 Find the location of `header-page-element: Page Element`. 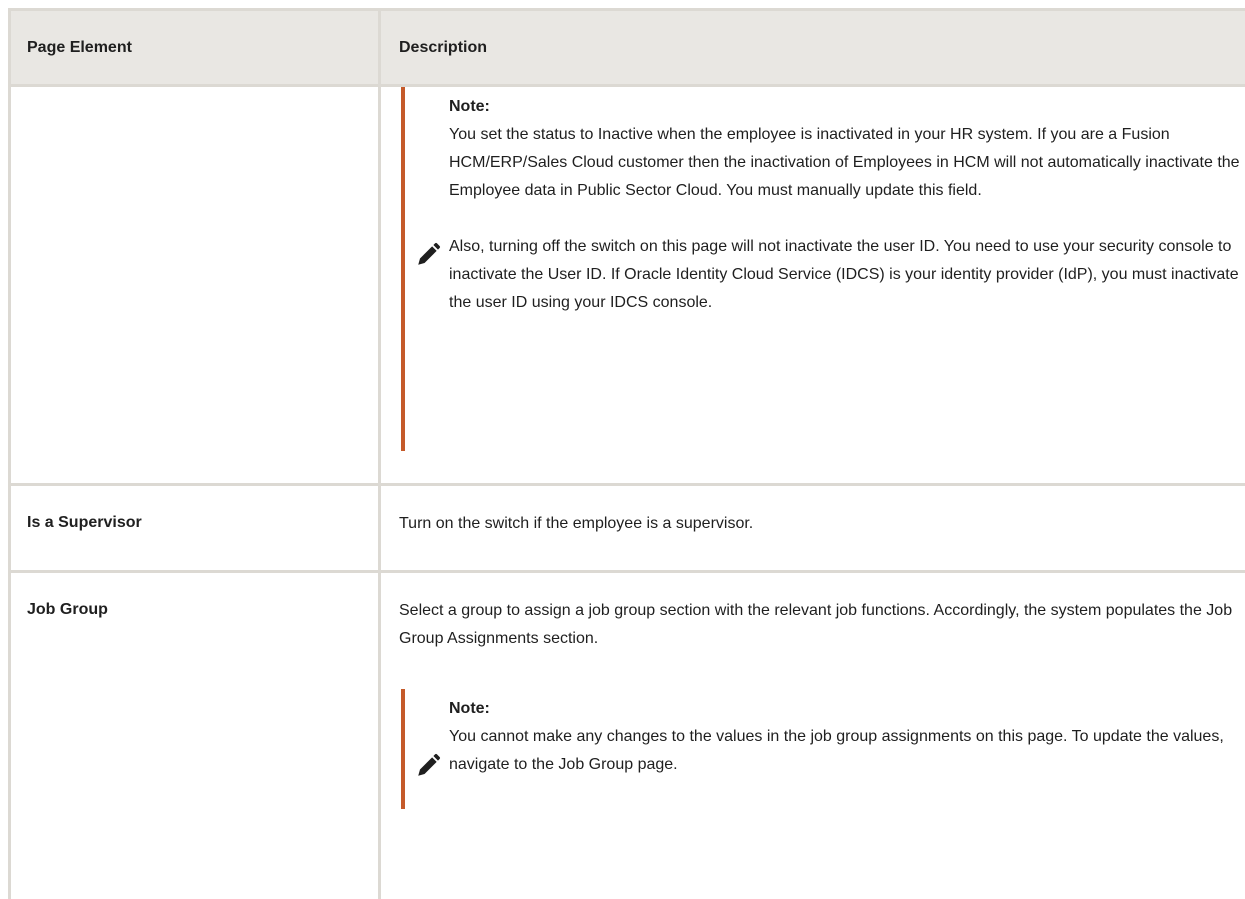

header-page-element: Page Element is located at coordinates (196, 47).